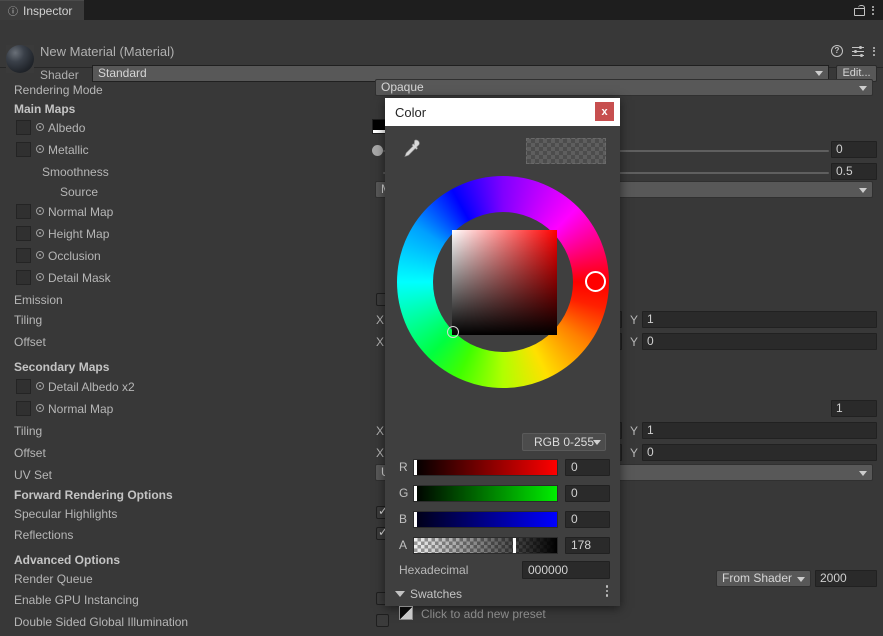  Describe the element at coordinates (587, 467) in the screenshot. I see `channel-r-field: 0` at that location.